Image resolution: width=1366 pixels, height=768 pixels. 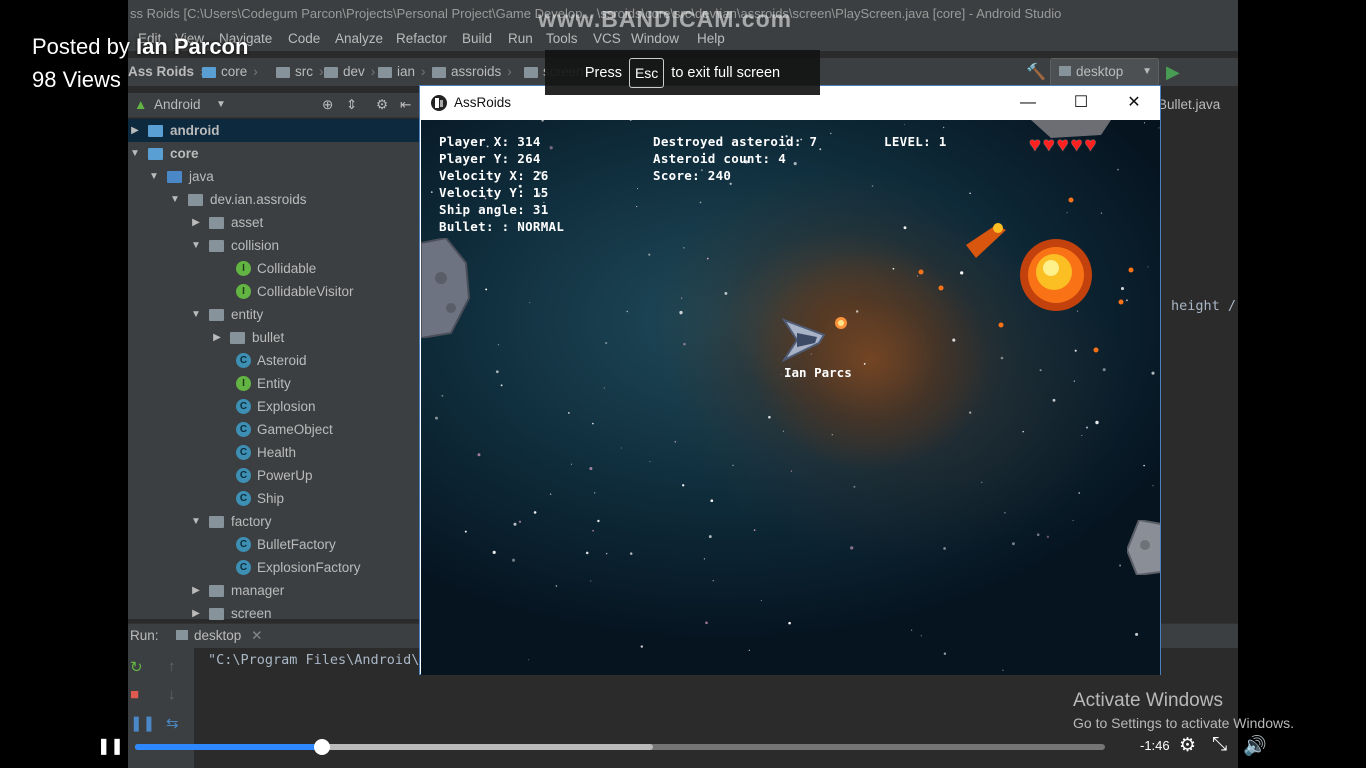 What do you see at coordinates (300, 72) in the screenshot?
I see `breadcrumb-src: src ›` at bounding box center [300, 72].